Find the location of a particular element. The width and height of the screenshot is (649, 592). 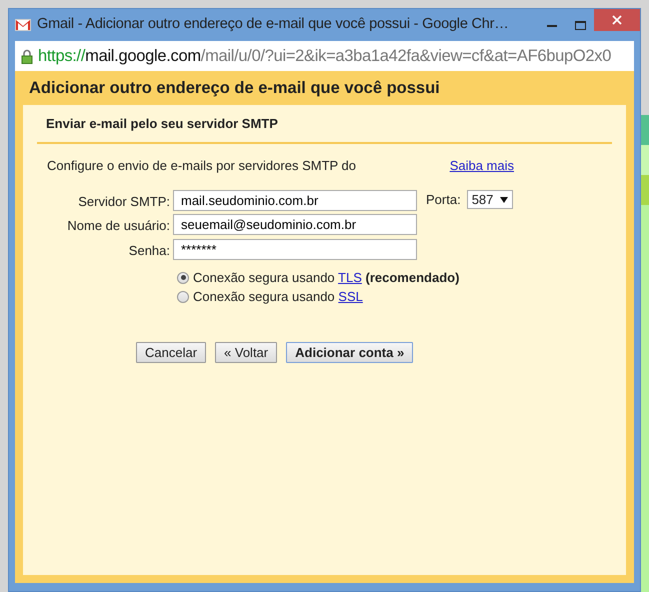

field-label: Servidor SMTP: is located at coordinates (123, 201).